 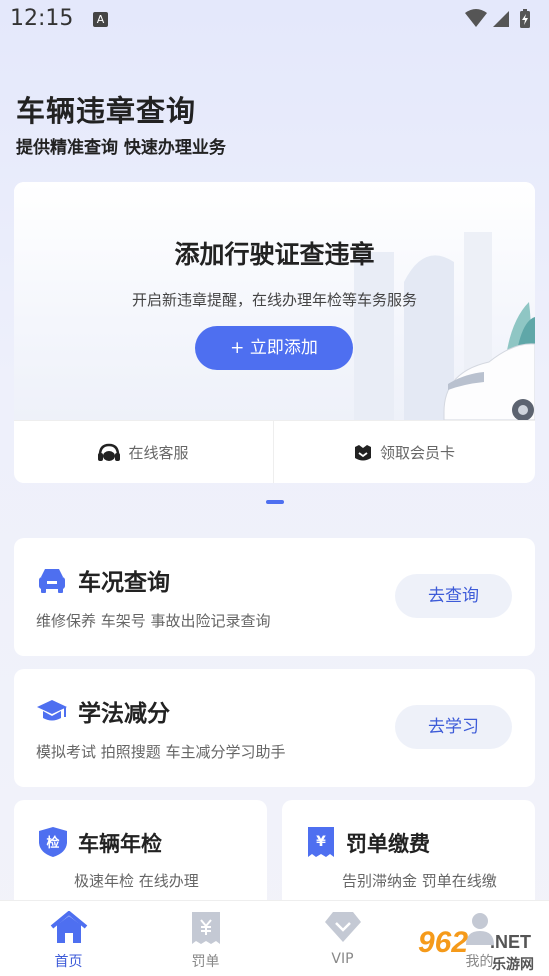 I want to click on site-watermark-logo: 962 .NET 乐游网, so click(x=482, y=950).